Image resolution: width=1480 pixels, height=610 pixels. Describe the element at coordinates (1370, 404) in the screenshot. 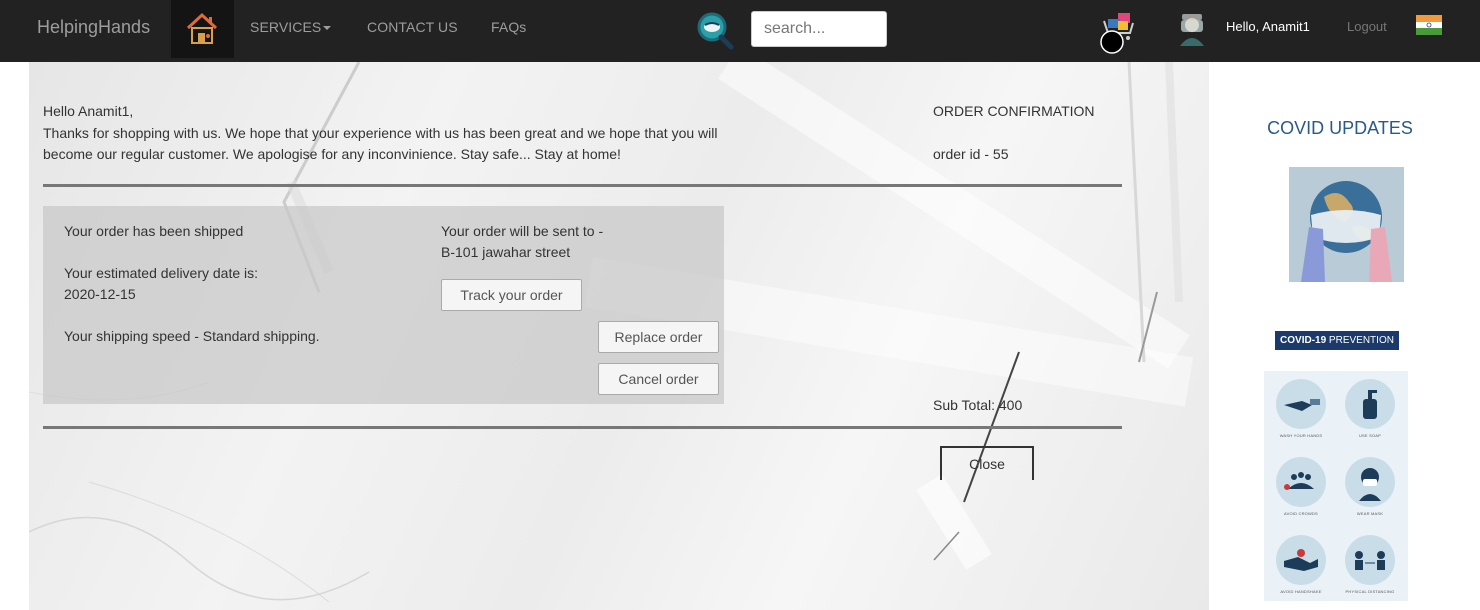

I see `soap-icon` at that location.